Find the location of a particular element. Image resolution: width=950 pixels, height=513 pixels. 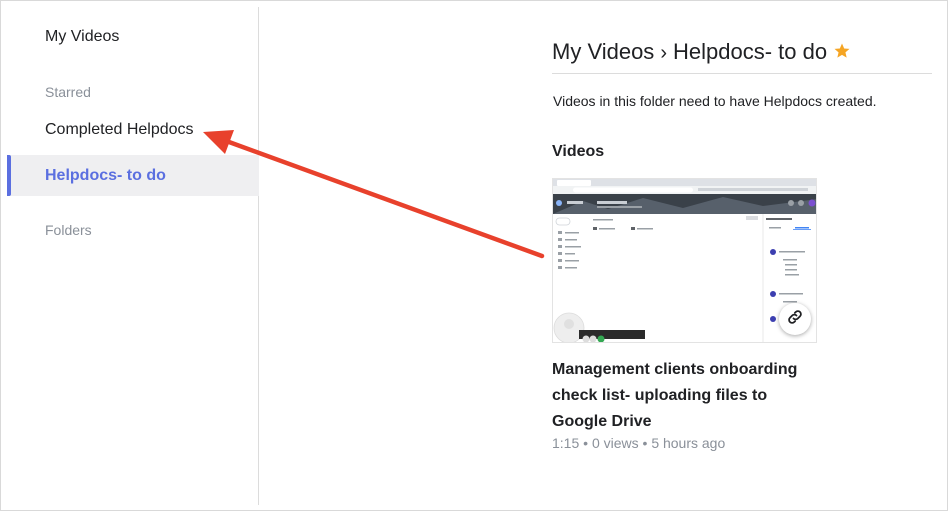

video-duration: 1:15 is located at coordinates (566, 443).